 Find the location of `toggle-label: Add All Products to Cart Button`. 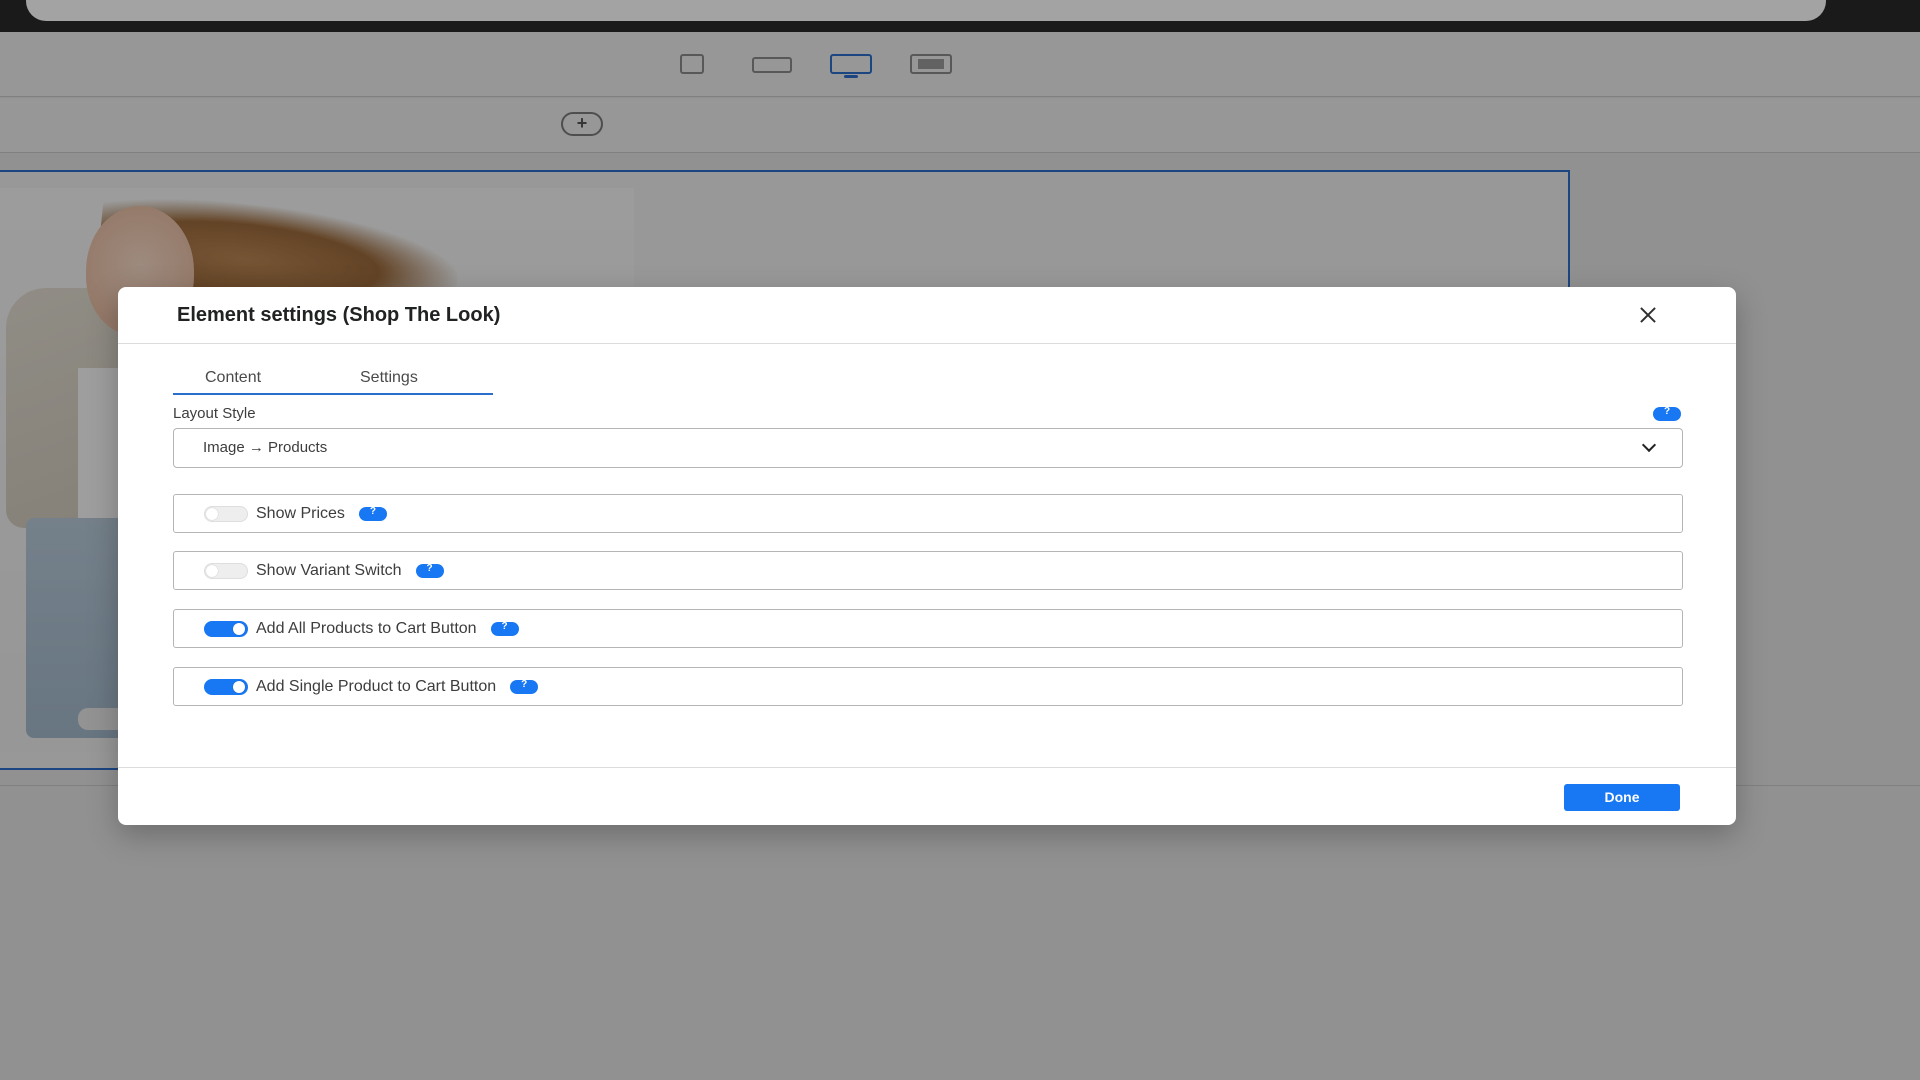

toggle-label: Add All Products to Cart Button is located at coordinates (366, 628).